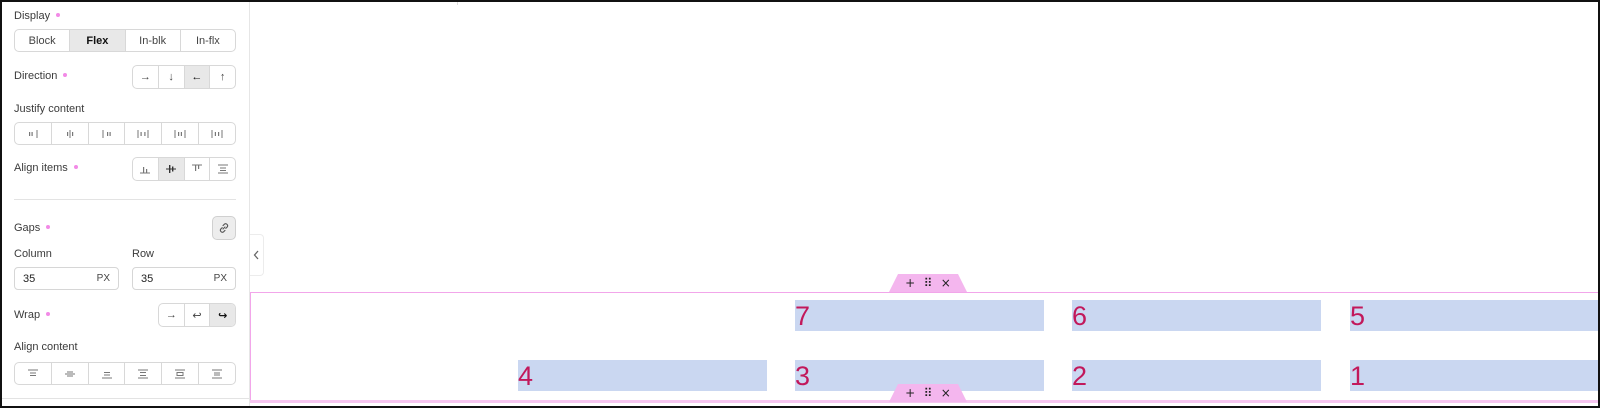 This screenshot has width=1600, height=408. Describe the element at coordinates (69, 373) in the screenshot. I see `align-content-center-icon` at that location.